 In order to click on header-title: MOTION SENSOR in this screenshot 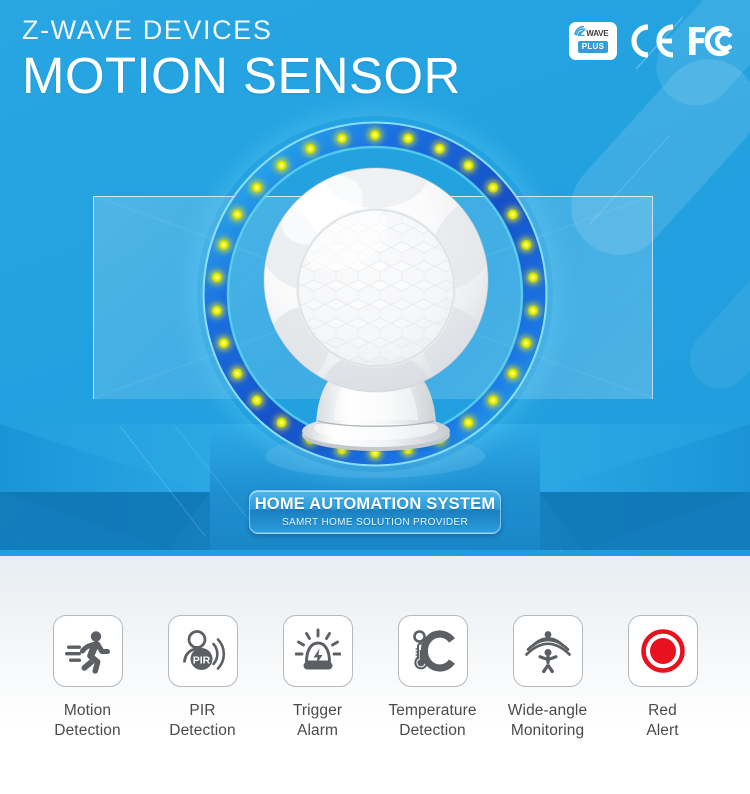, I will do `click(241, 76)`.